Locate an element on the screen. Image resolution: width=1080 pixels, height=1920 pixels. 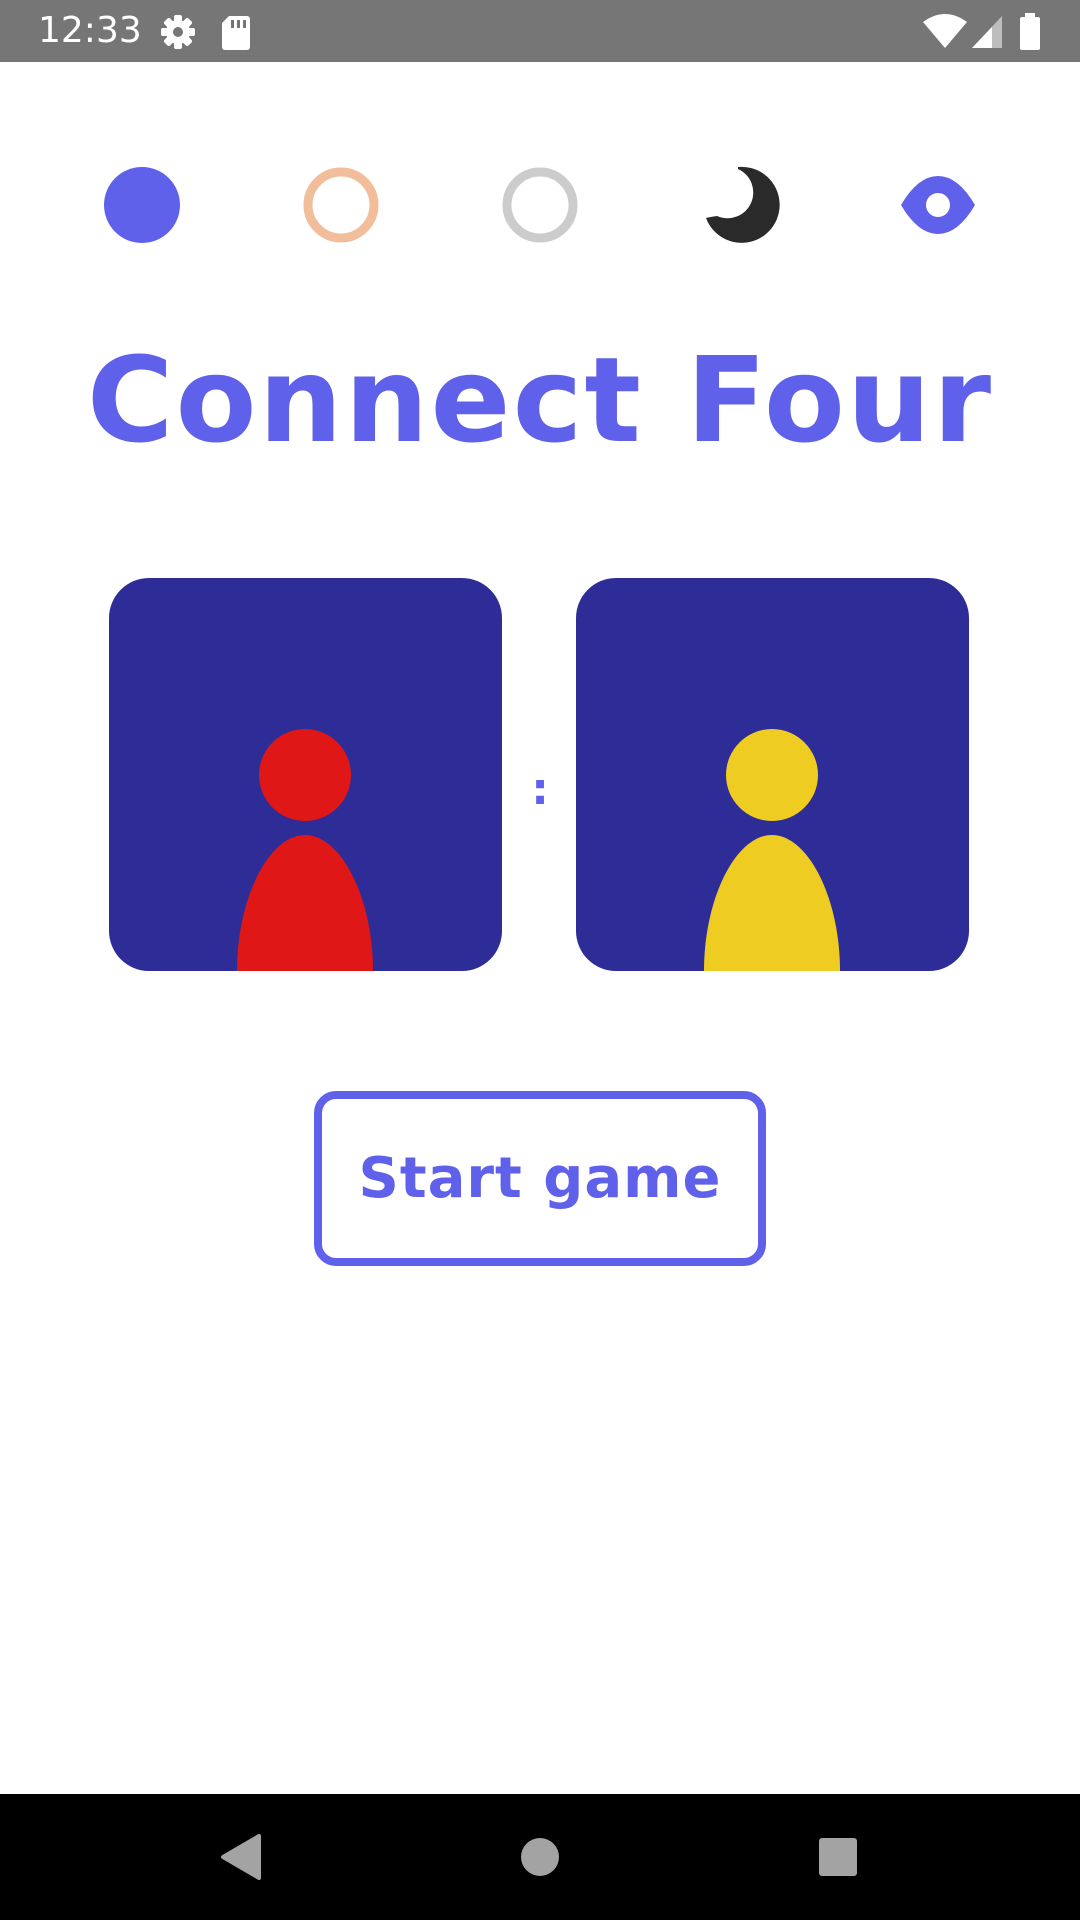
start-game-button: Start game is located at coordinates (540, 1178).